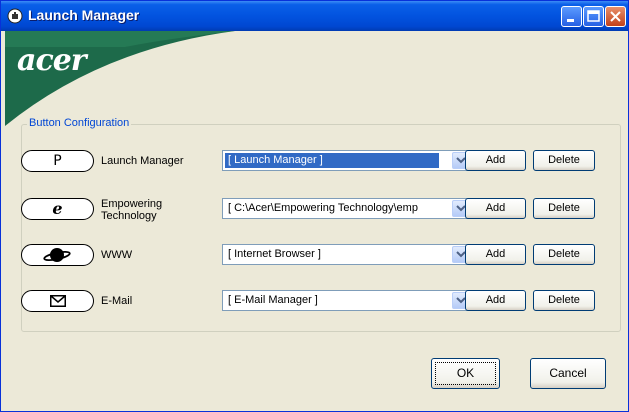 This screenshot has width=629, height=412. What do you see at coordinates (346, 254) in the screenshot?
I see `www-select: [ Internet Browser ]` at bounding box center [346, 254].